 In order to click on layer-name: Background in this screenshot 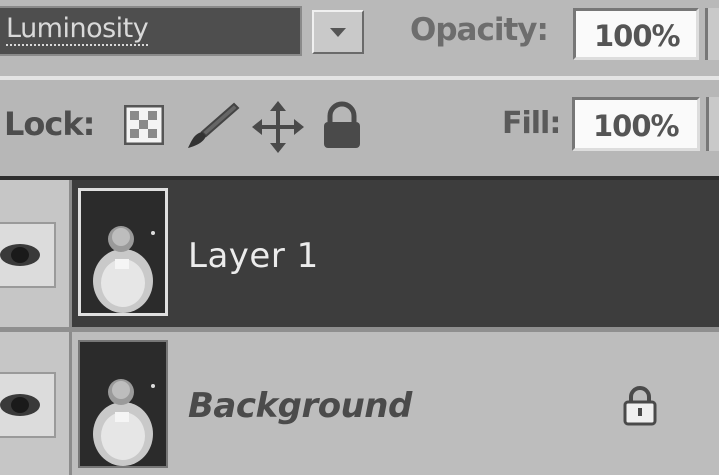, I will do `click(300, 406)`.